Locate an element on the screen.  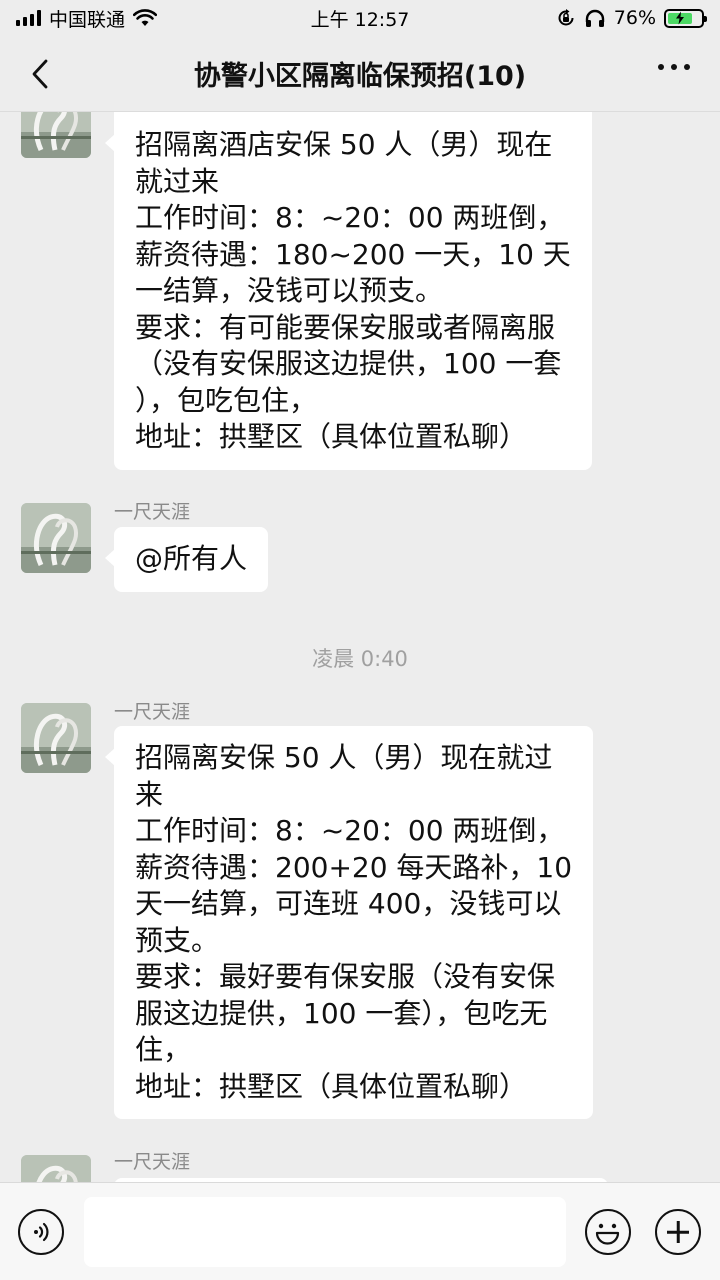
message-text: （没有安保服这边提供，100 一套 is located at coordinates (348, 363).